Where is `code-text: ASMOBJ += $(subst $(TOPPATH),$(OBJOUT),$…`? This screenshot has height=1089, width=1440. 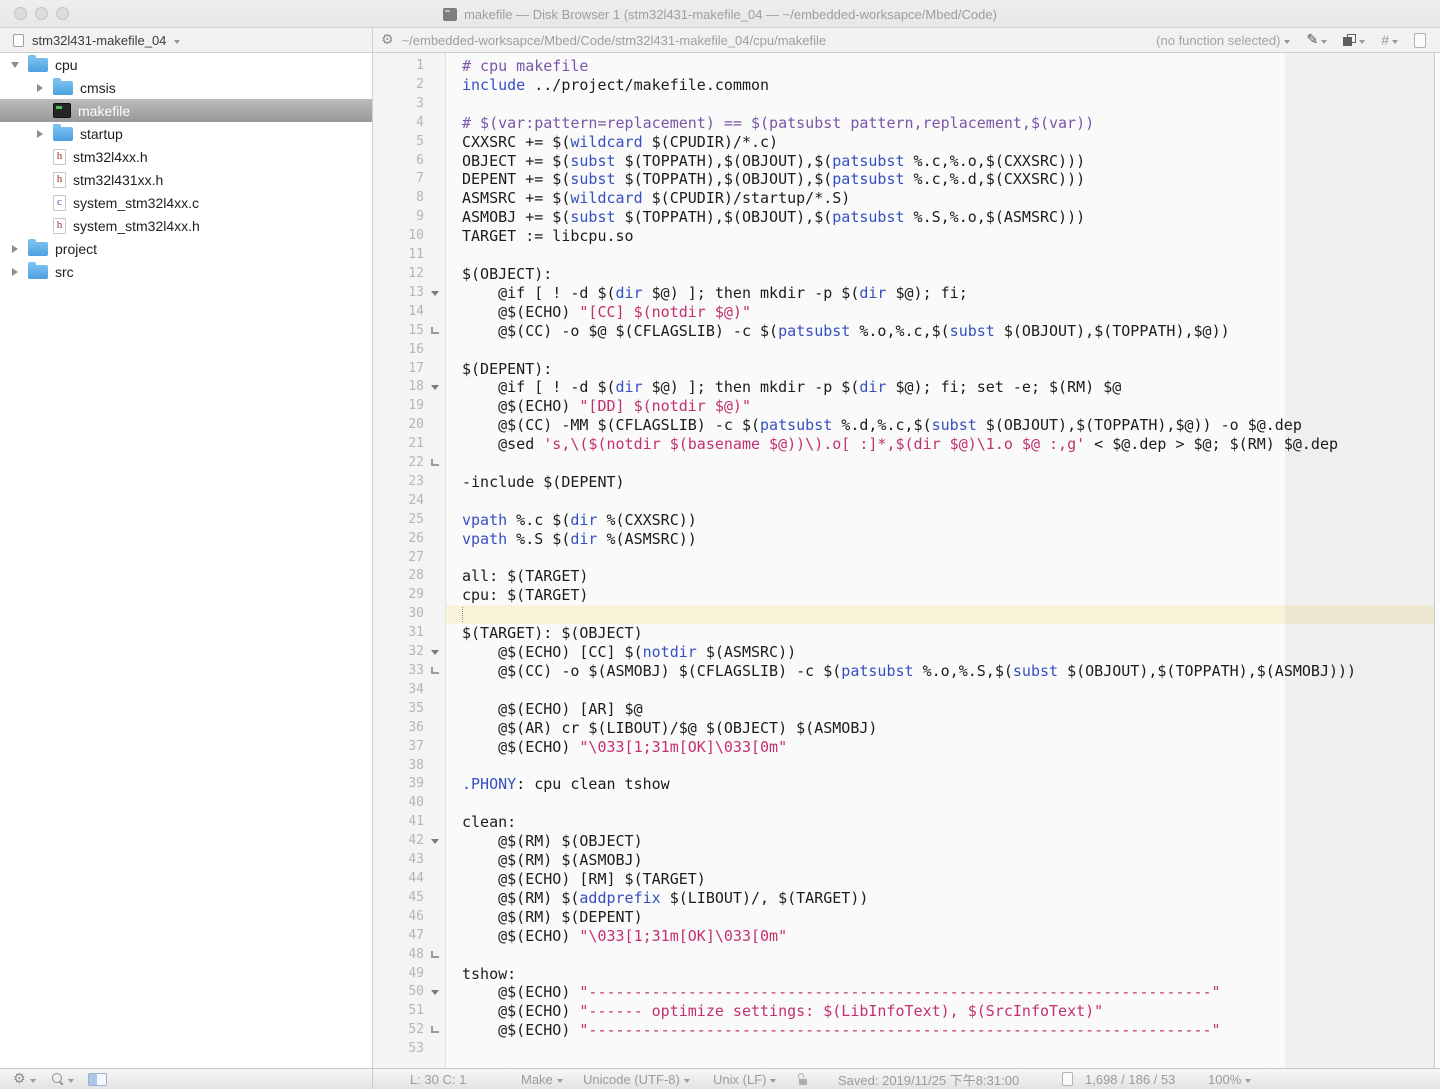
code-text: ASMOBJ += $(subst $(TOPPATH),$(OBJOUT),$… is located at coordinates (943, 217).